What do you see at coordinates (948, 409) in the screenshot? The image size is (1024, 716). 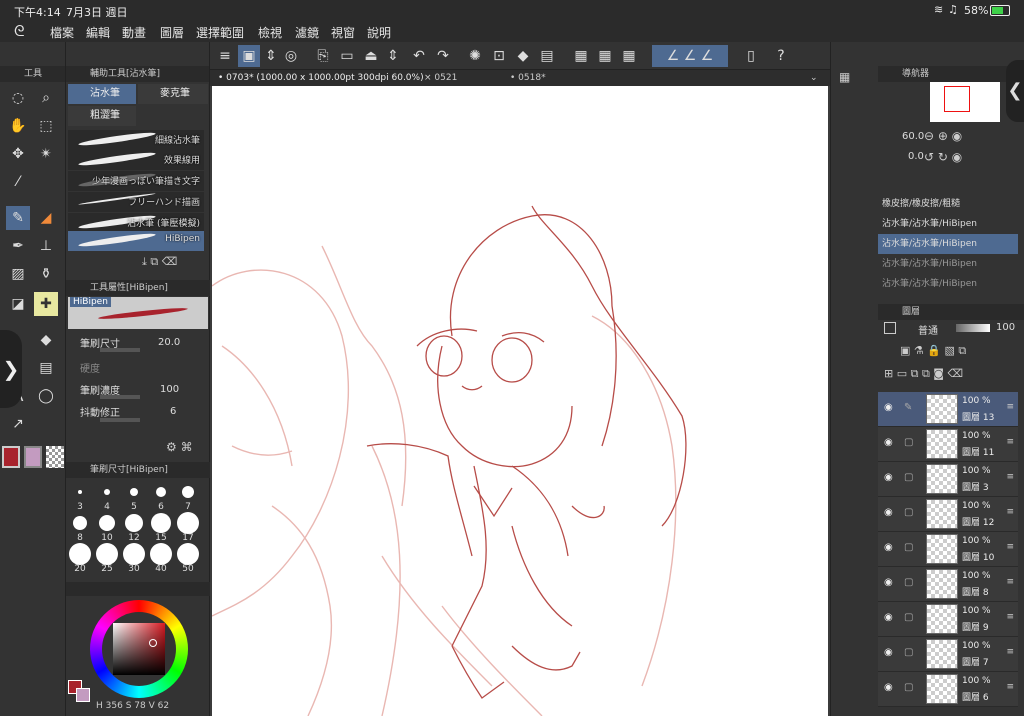 I see `layer-row: ◉ ✎ 100 % 圖層 13 ≡` at bounding box center [948, 409].